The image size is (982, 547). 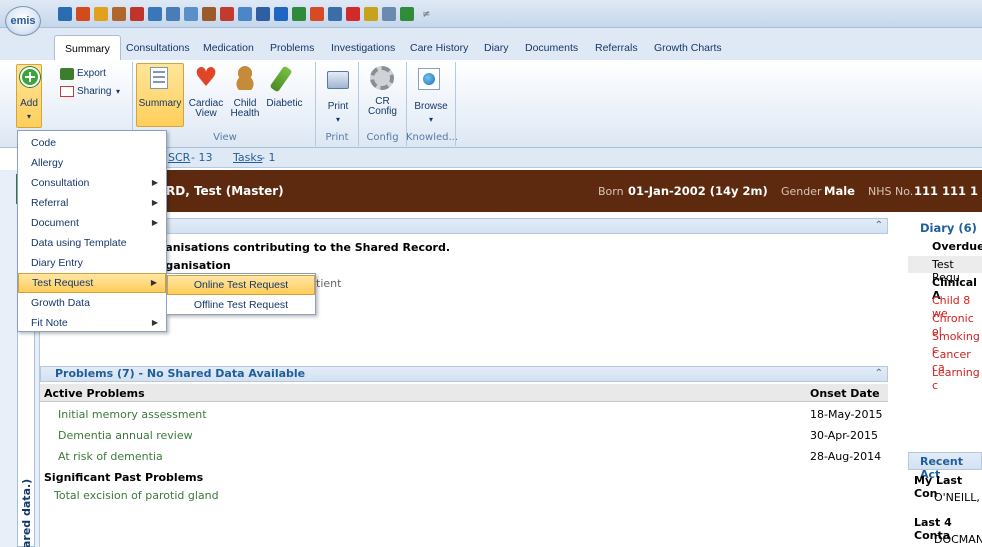 What do you see at coordinates (50, 203) in the screenshot?
I see `add-menu-item-label: Referral` at bounding box center [50, 203].